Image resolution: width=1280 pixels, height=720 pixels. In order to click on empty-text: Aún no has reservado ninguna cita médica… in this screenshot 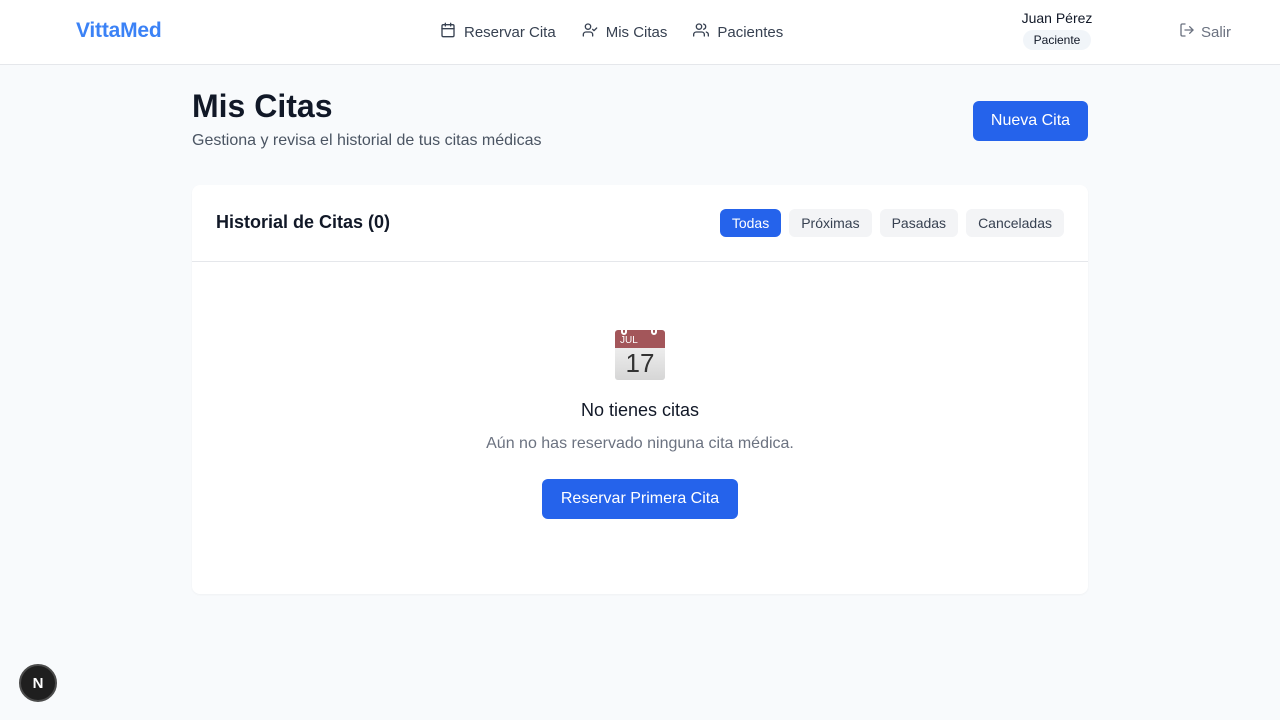, I will do `click(640, 443)`.